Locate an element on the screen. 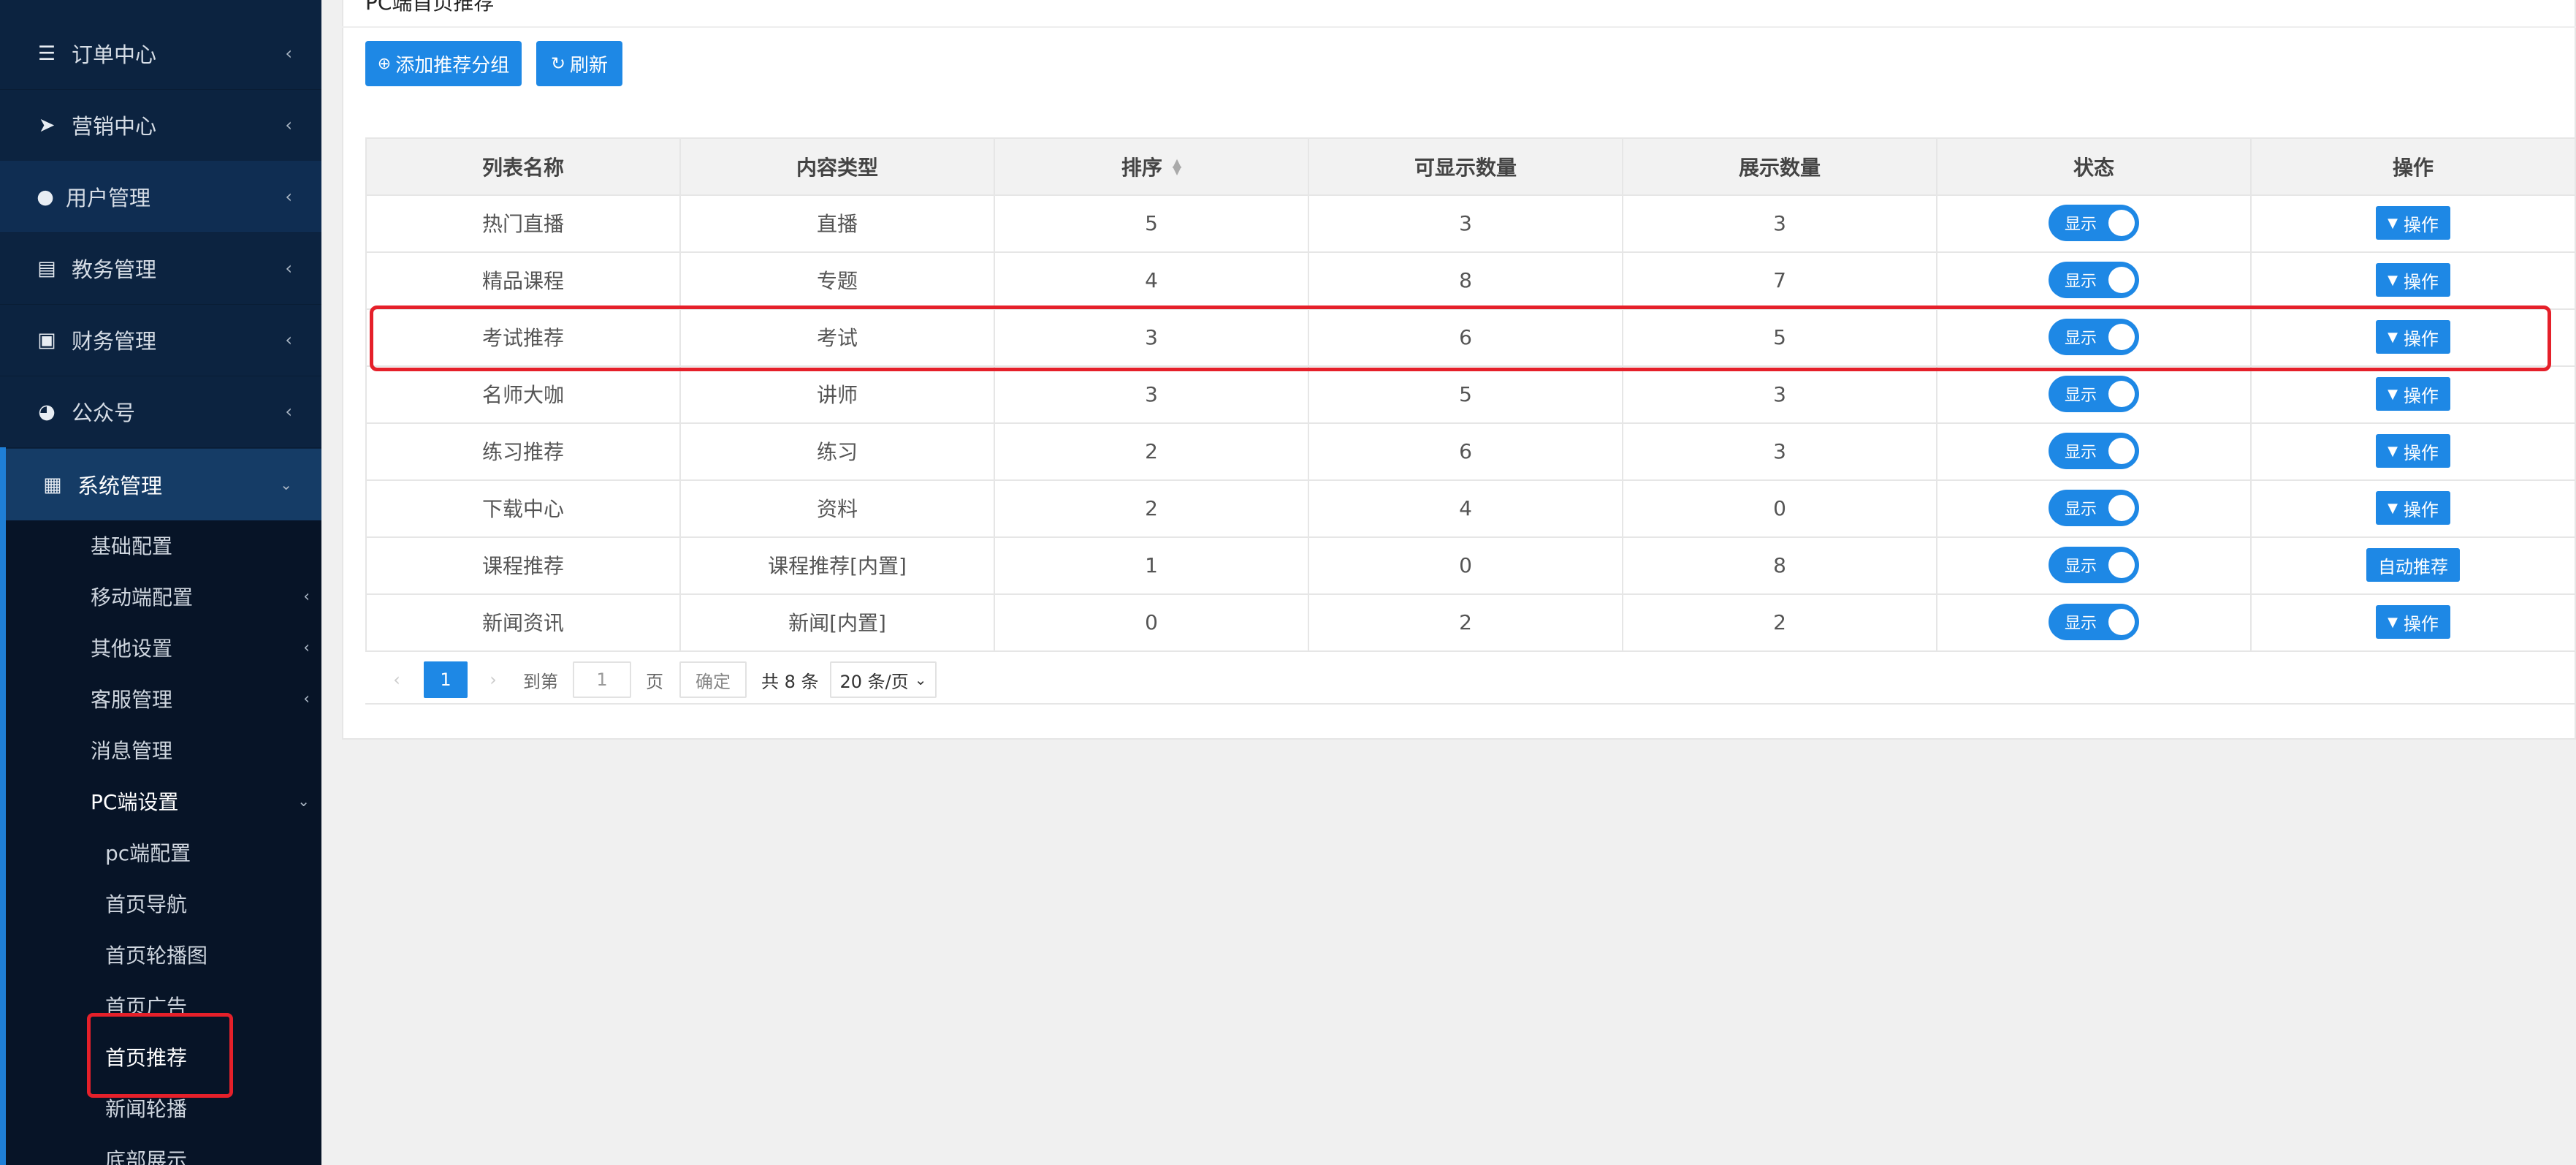 The width and height of the screenshot is (2576, 1165). cell-type: 讲师 is located at coordinates (836, 393).